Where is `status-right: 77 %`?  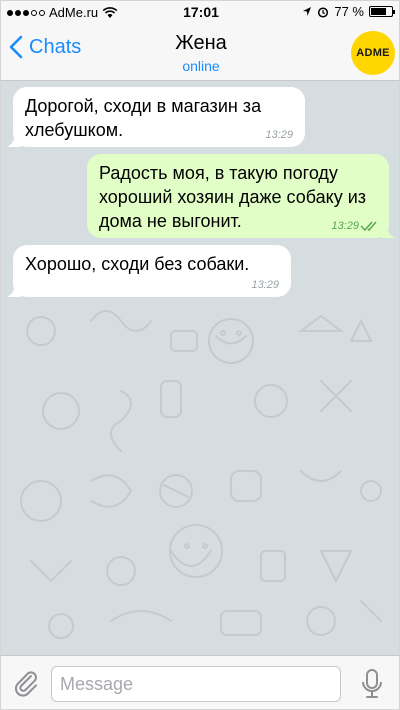
status-right: 77 % is located at coordinates (348, 11).